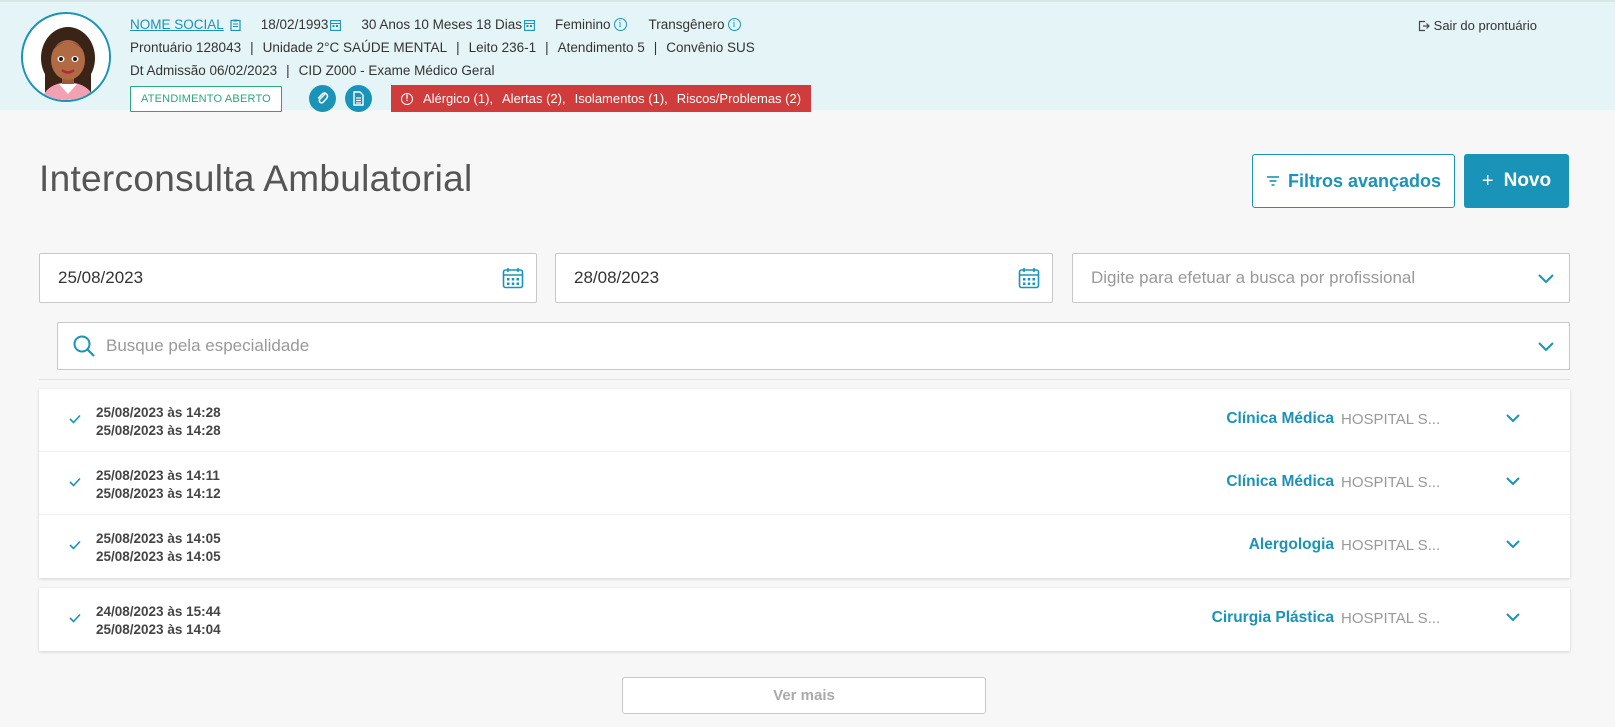 The height and width of the screenshot is (727, 1615). I want to click on cid: CID Z000 - Exame Médico Geral, so click(396, 70).